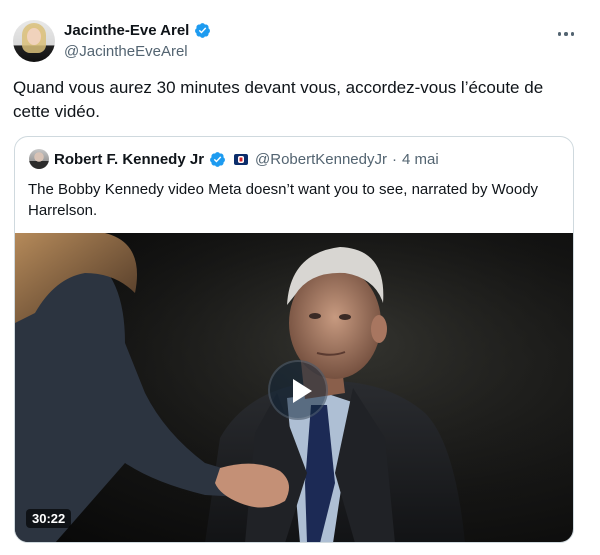  What do you see at coordinates (34, 36) in the screenshot?
I see `avatar-face` at bounding box center [34, 36].